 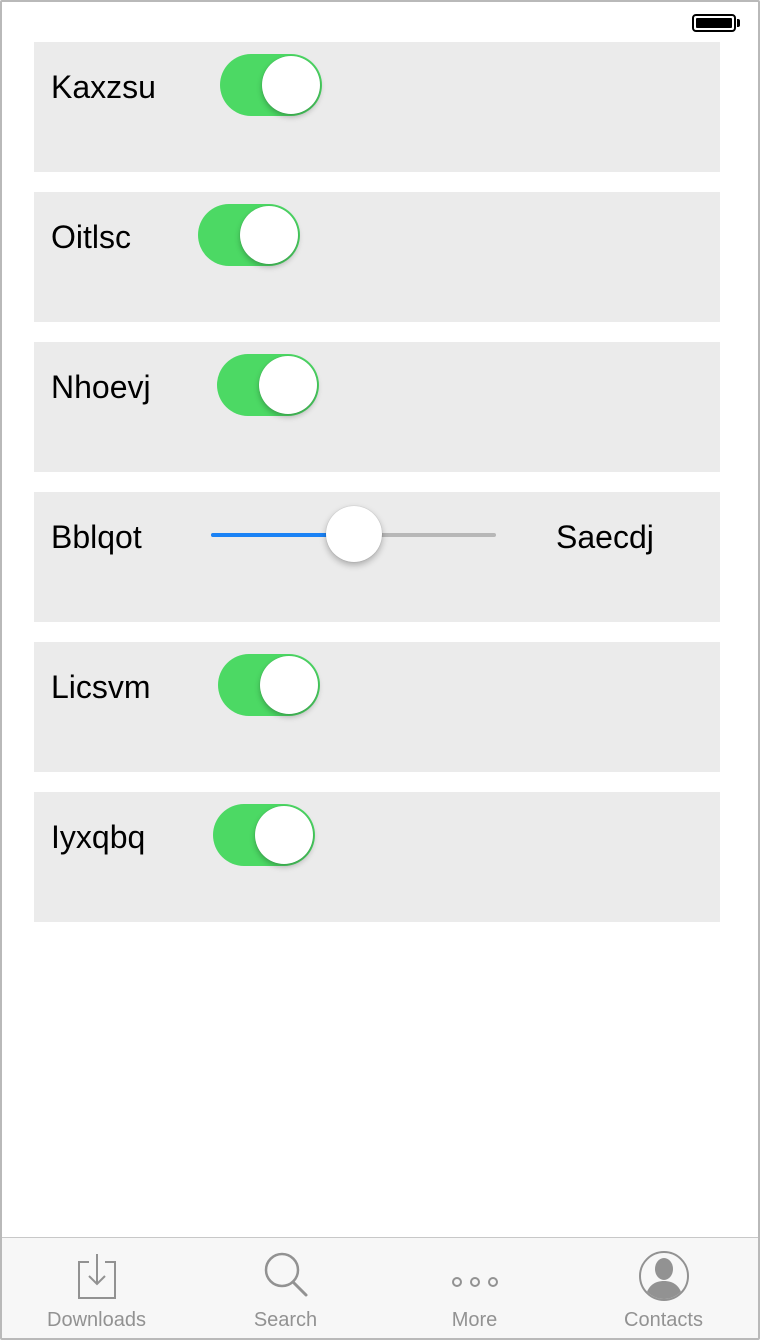 I want to click on tab-contacts: Contacts, so click(x=663, y=1288).